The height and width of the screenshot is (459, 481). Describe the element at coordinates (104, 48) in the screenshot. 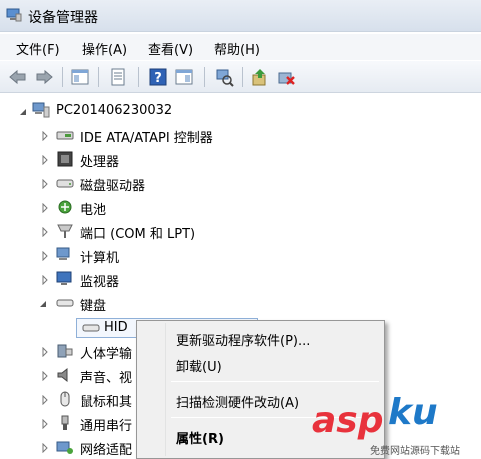

I see `menu-action: 操作(A)` at that location.